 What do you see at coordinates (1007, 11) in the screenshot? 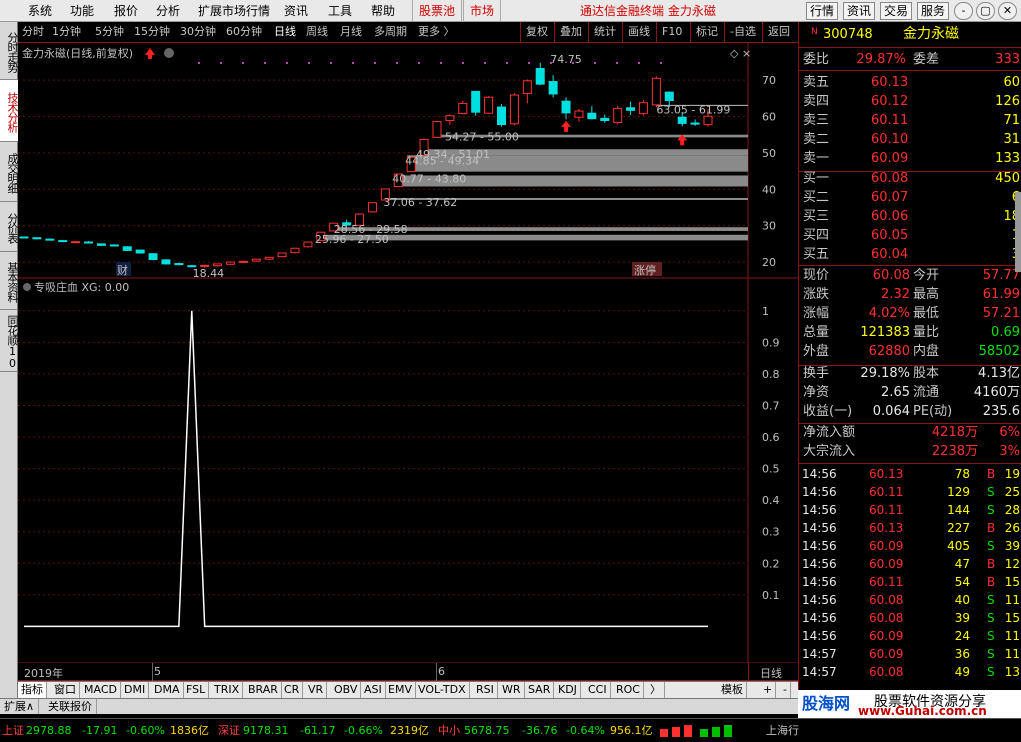
I see `close-icon: ✕` at bounding box center [1007, 11].